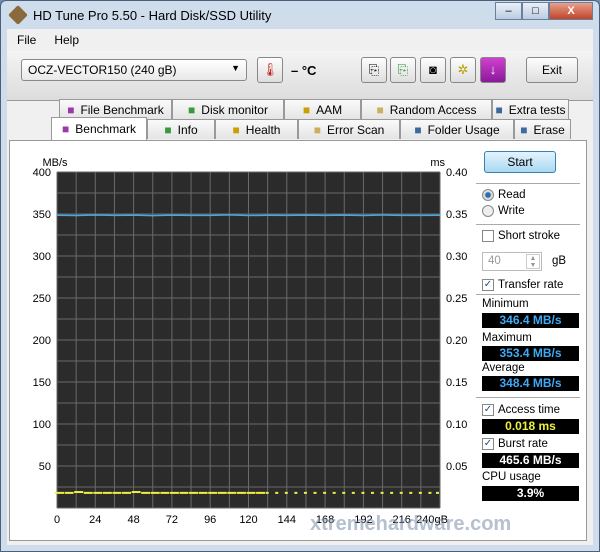  I want to click on exit-button: Exit, so click(552, 70).